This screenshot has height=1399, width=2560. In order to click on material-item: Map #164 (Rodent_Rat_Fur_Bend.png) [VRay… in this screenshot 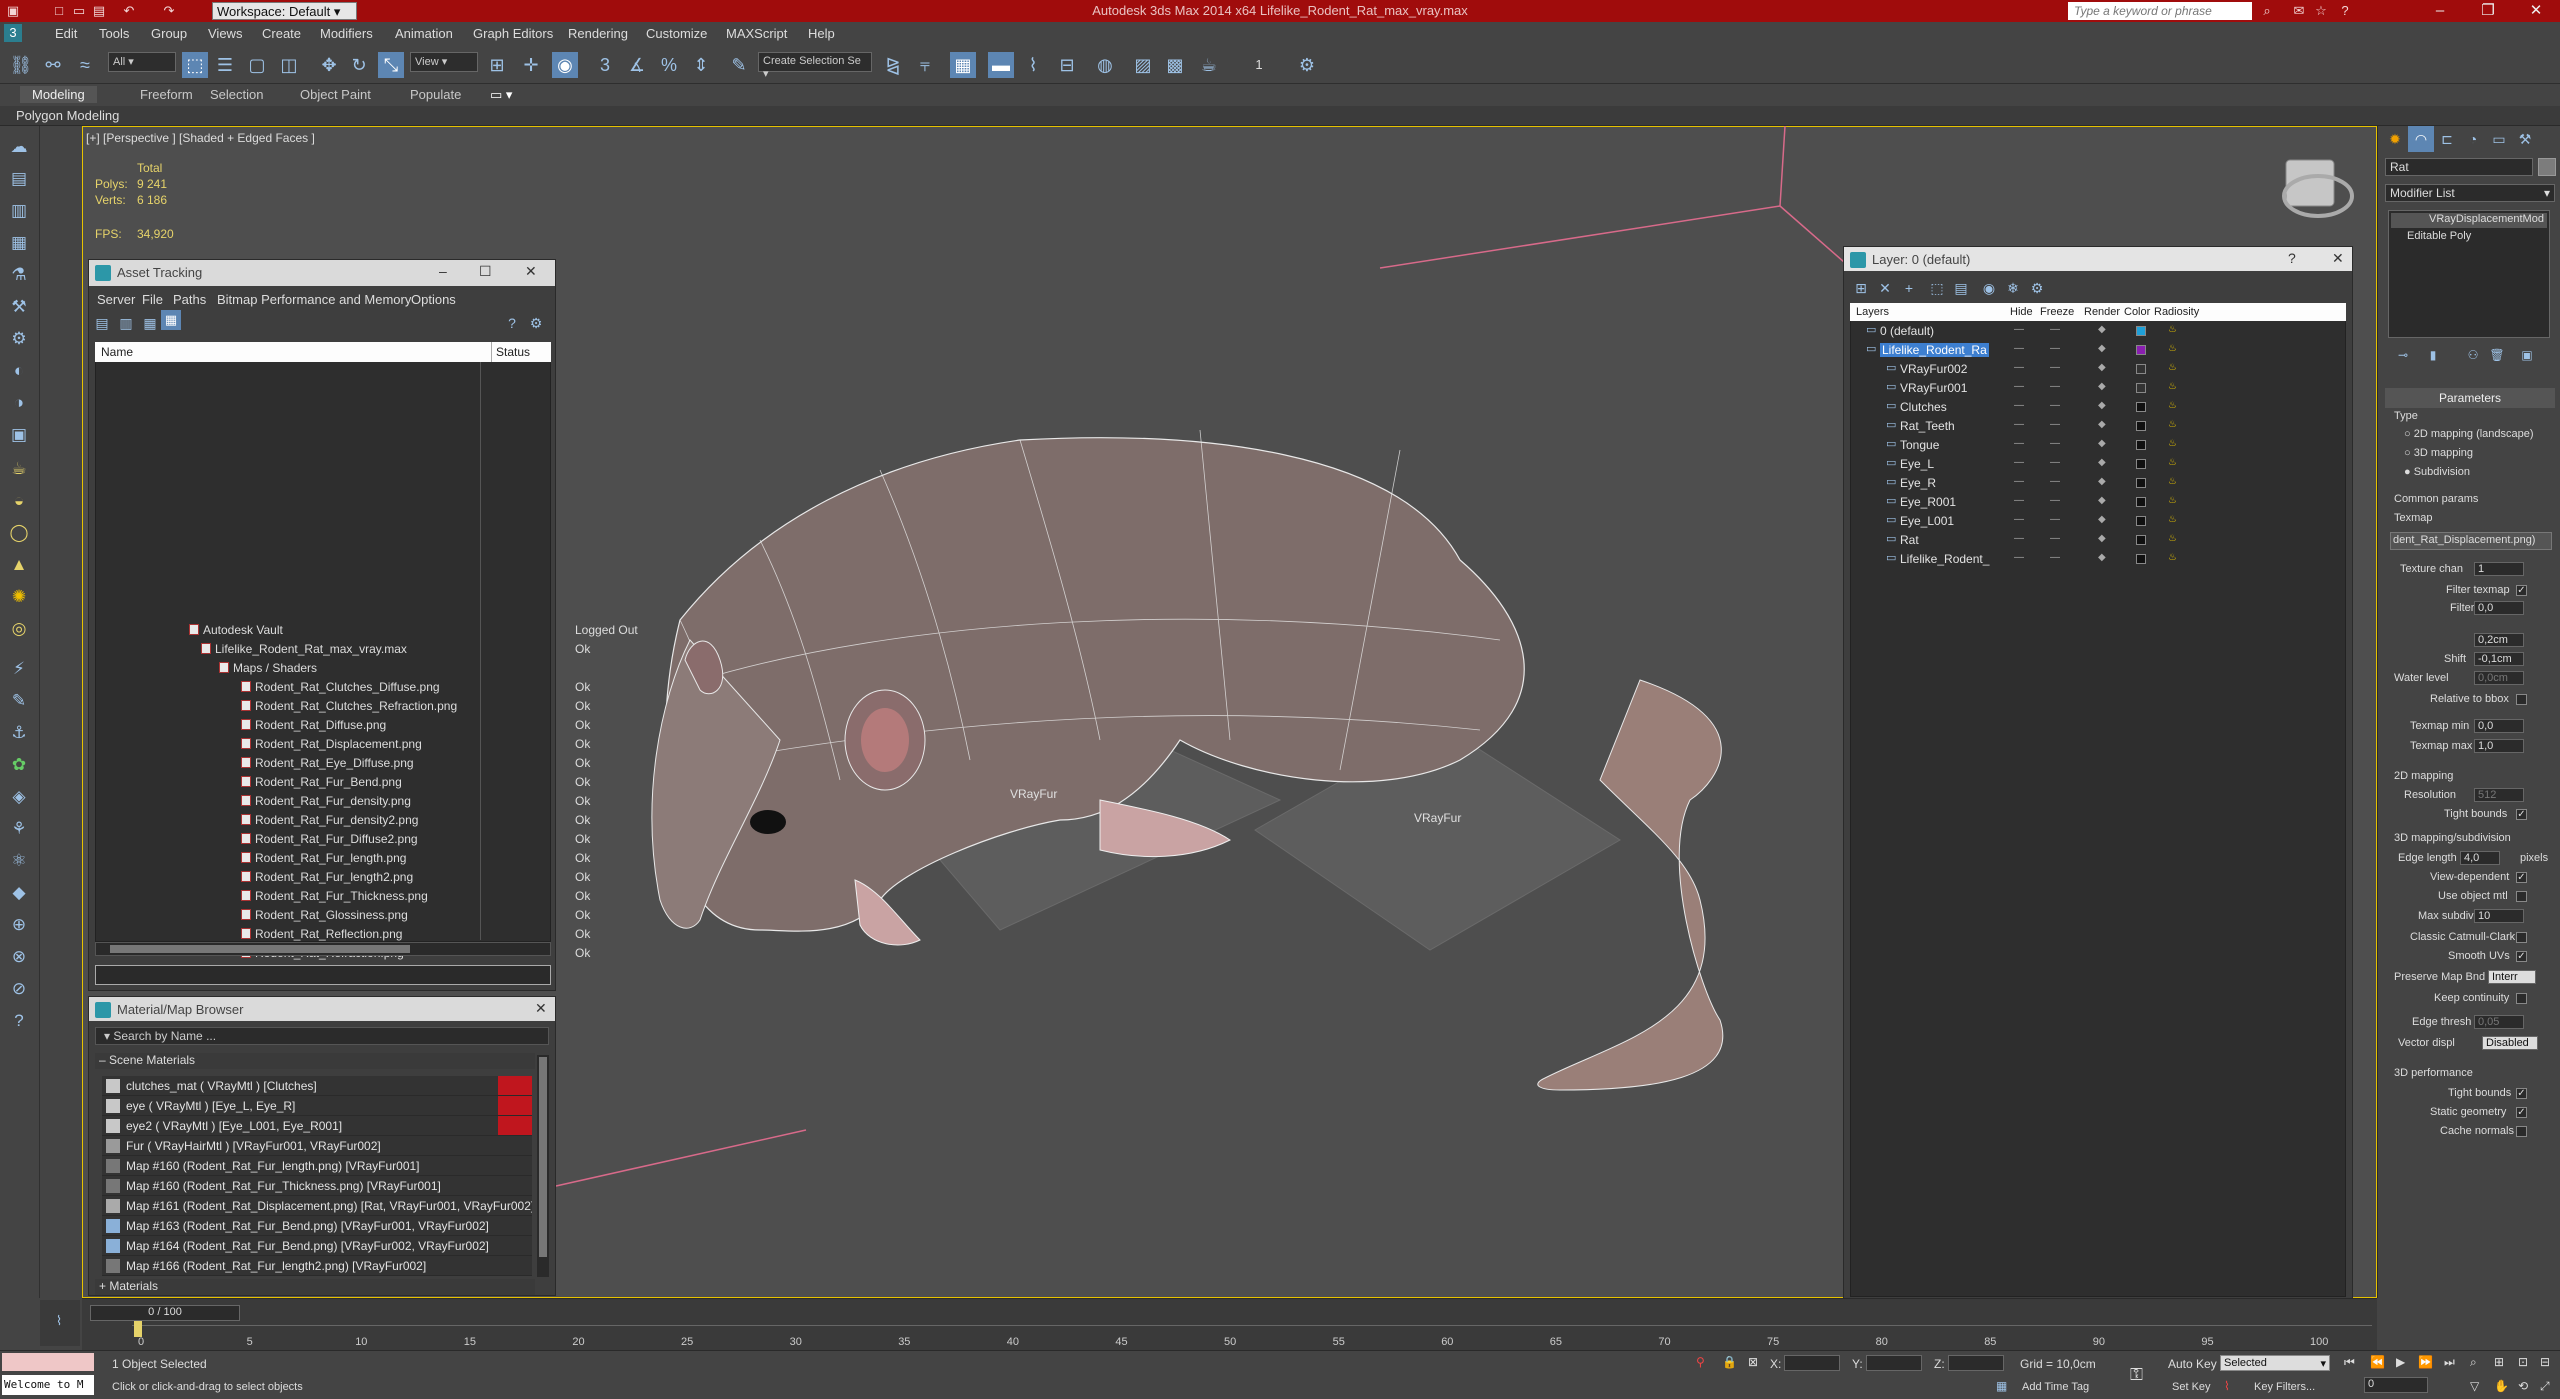, I will do `click(317, 1246)`.